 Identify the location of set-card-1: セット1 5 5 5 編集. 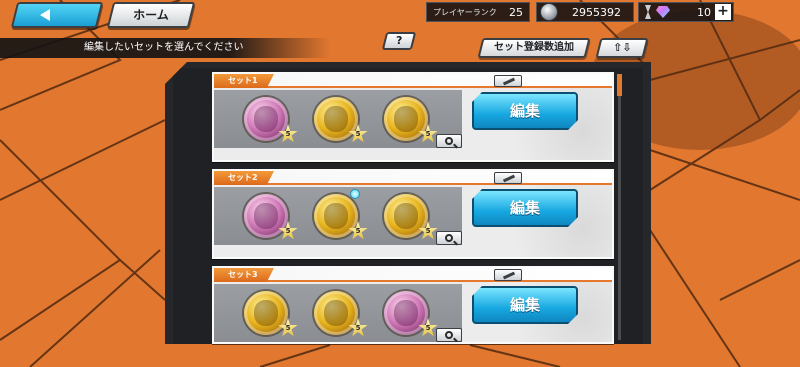
(413, 117).